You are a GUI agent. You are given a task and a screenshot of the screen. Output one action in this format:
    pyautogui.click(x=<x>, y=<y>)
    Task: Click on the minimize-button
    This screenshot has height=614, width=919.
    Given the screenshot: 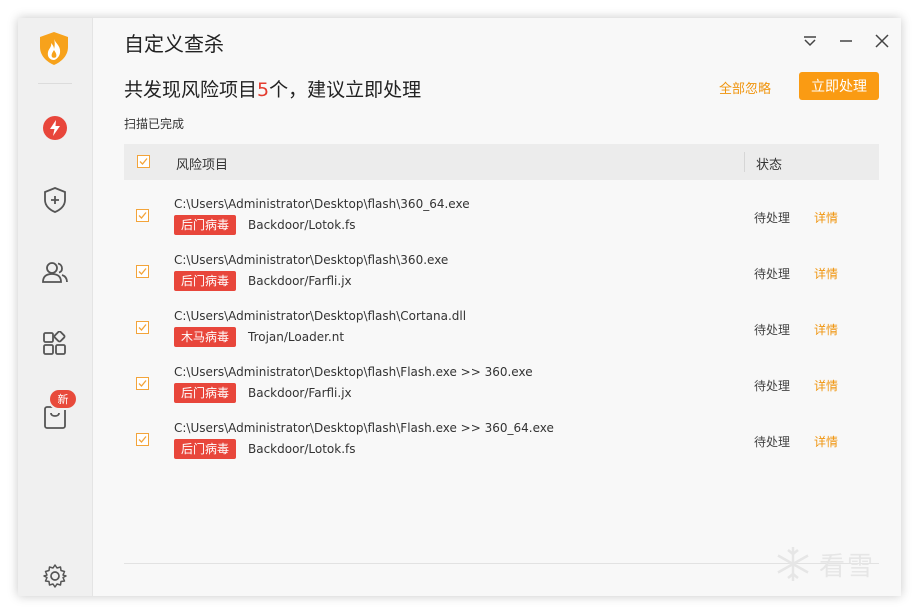 What is the action you would take?
    pyautogui.click(x=846, y=41)
    